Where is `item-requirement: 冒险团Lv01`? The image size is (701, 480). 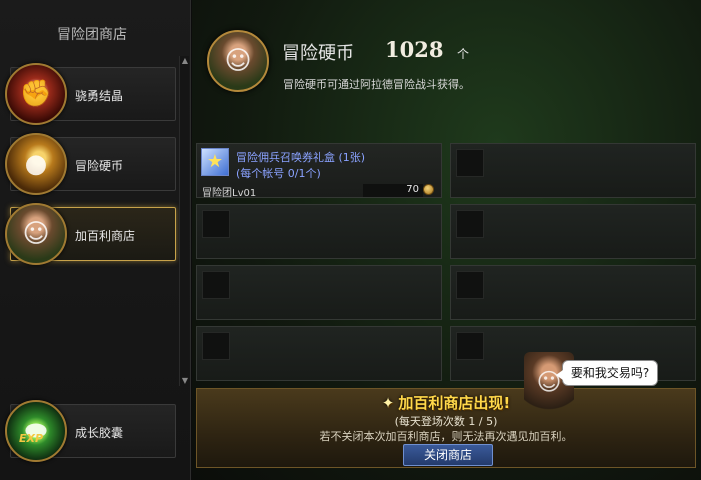
item-requirement: 冒险团Lv01 is located at coordinates (229, 193).